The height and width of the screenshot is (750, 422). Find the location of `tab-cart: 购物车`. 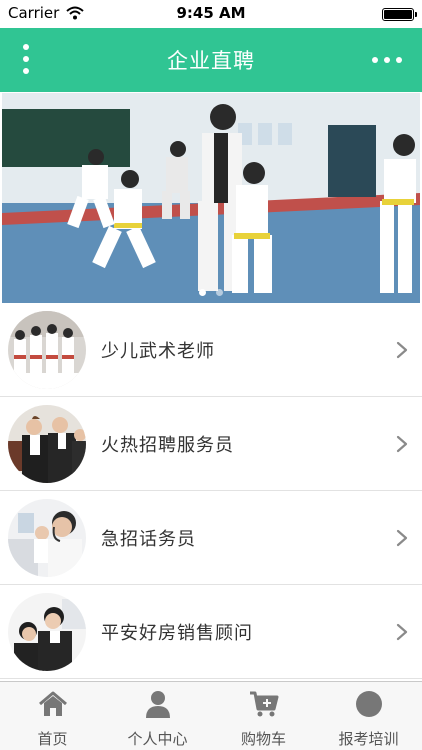

tab-cart: 购物车 is located at coordinates (263, 716).